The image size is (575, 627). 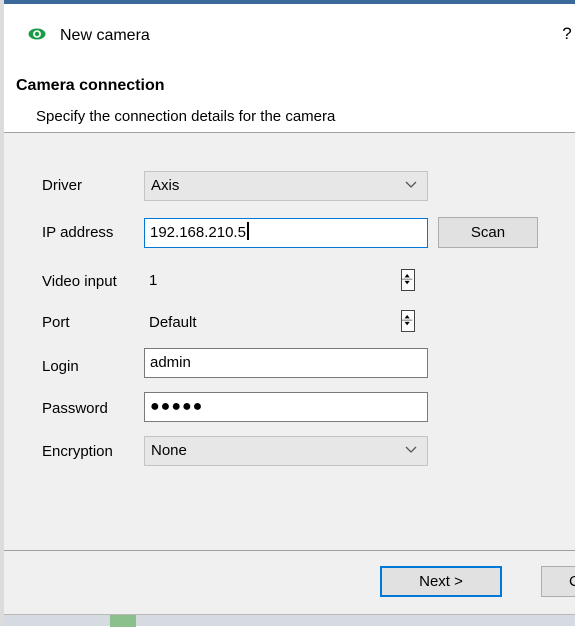 I want to click on background-window-chip, so click(x=123, y=621).